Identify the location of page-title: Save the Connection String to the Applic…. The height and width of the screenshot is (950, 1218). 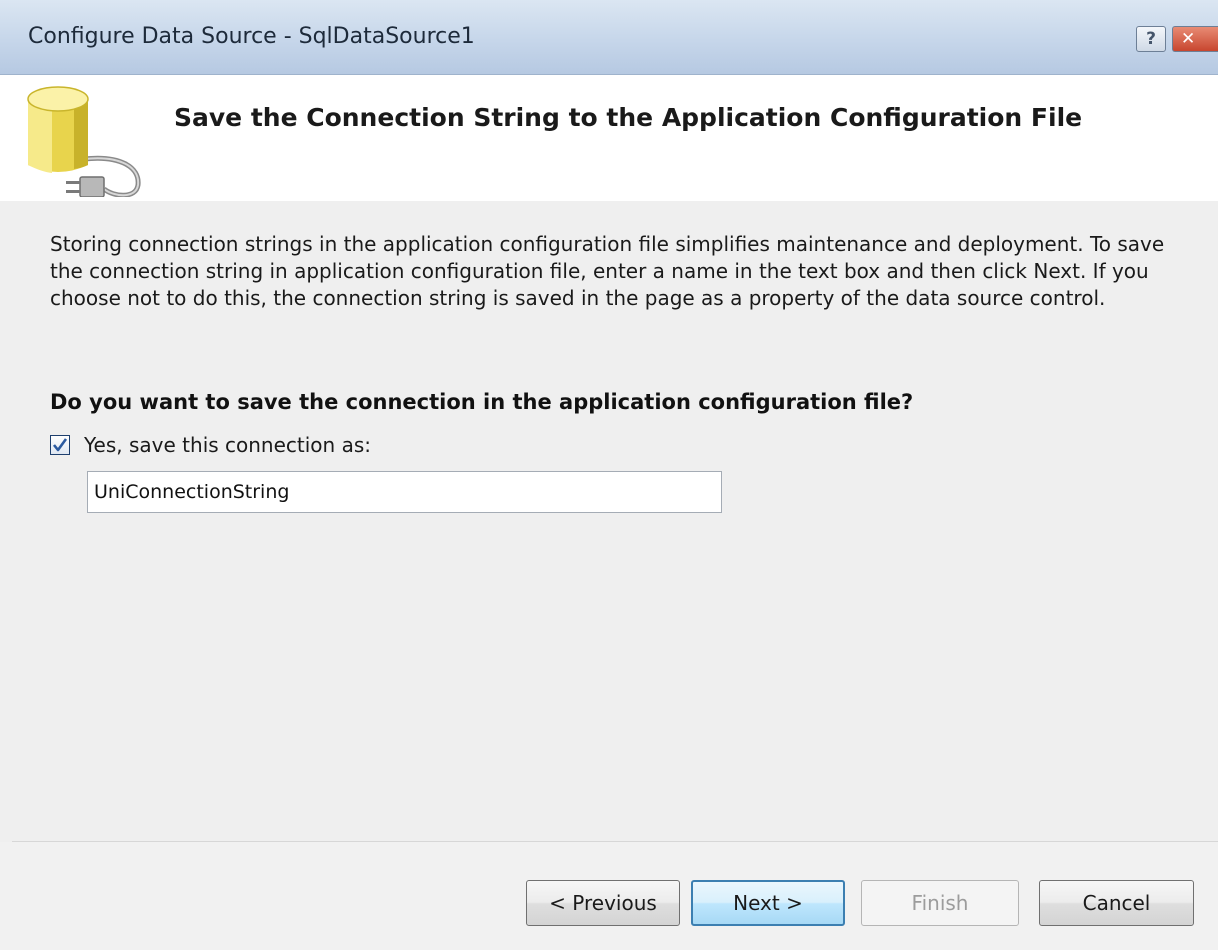
(628, 117).